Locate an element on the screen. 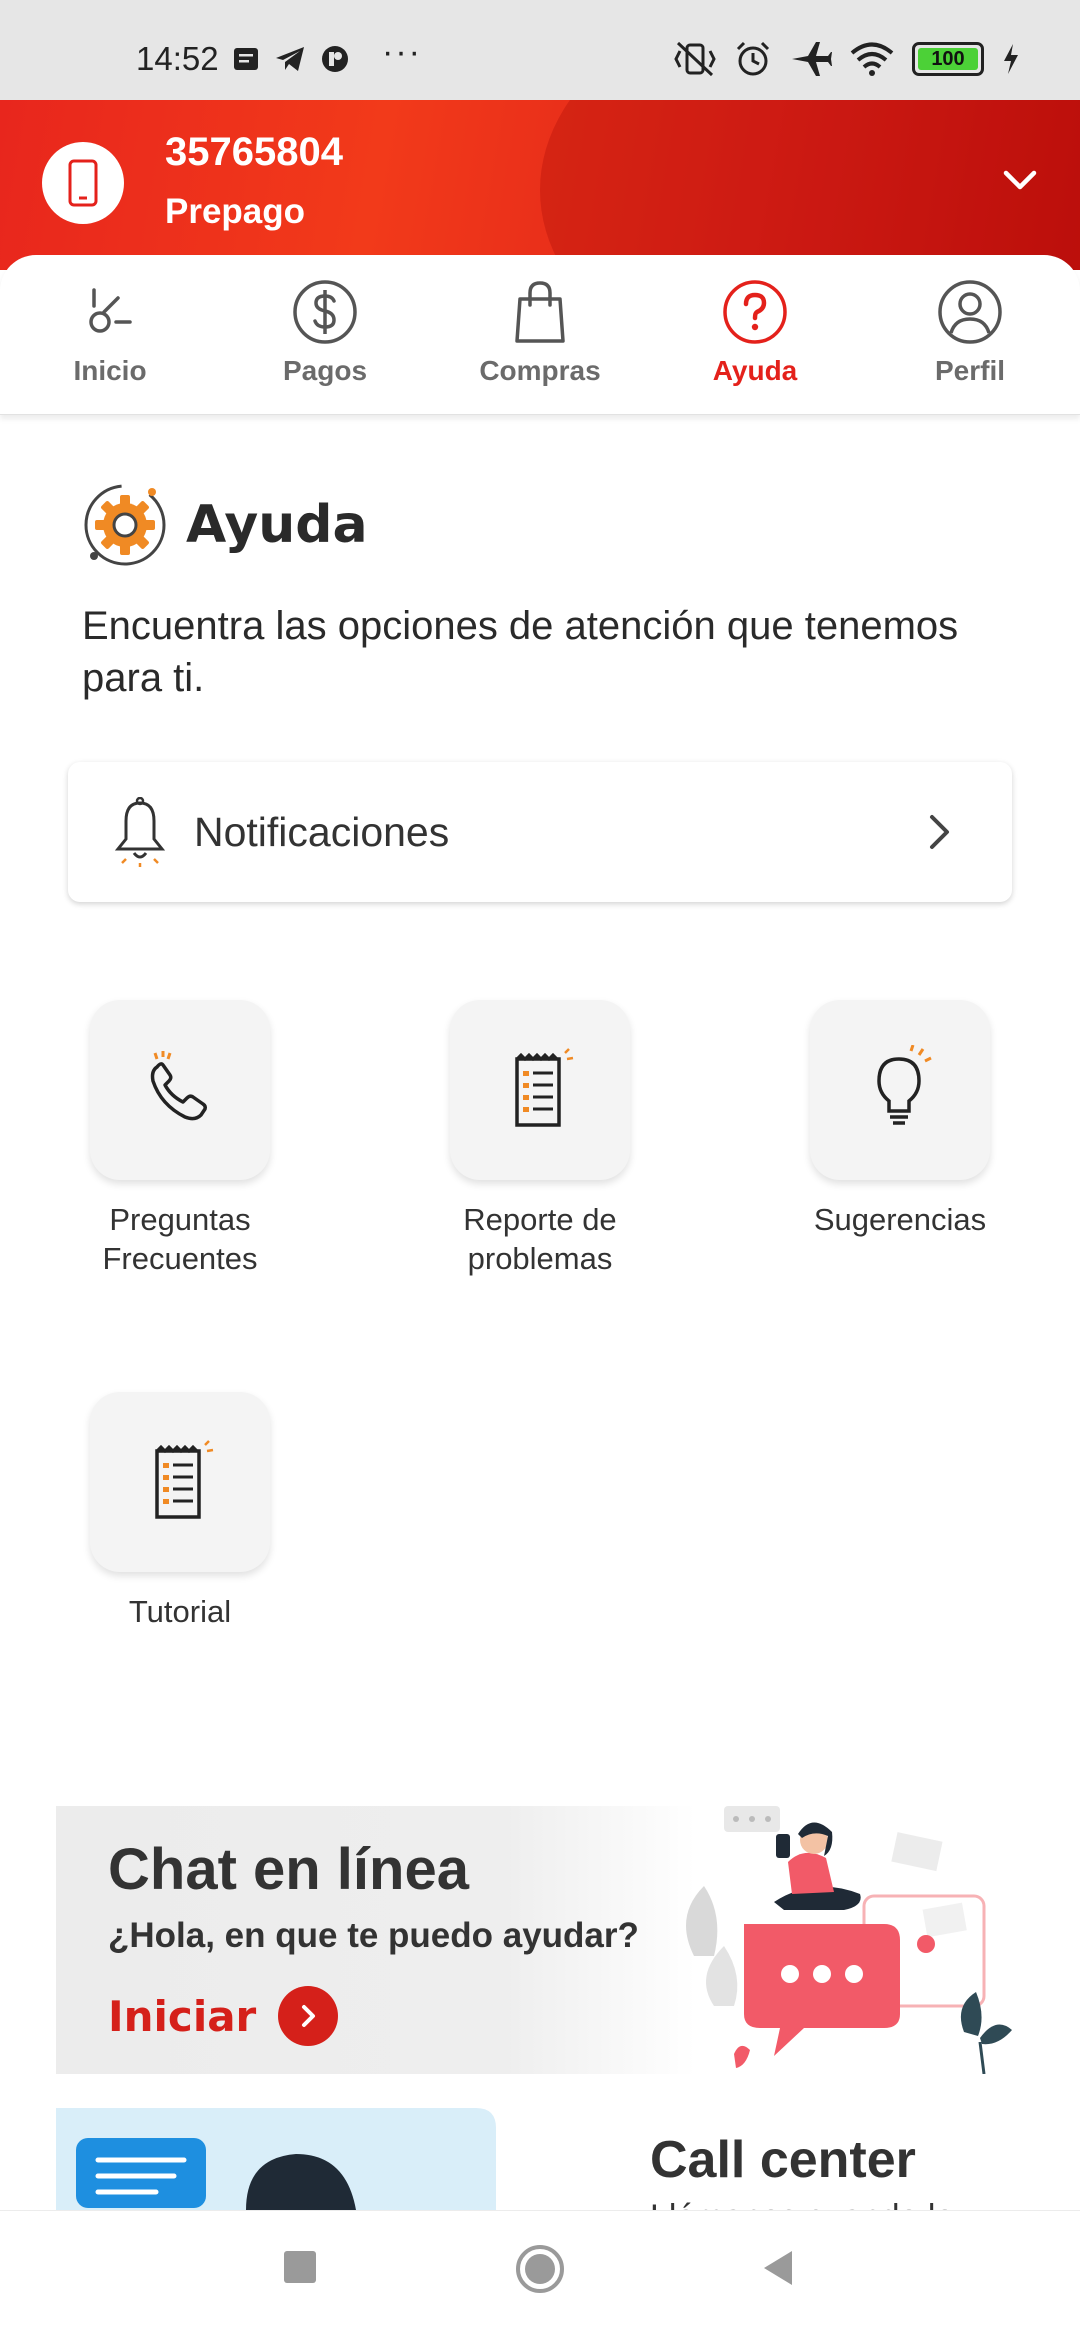 This screenshot has height=2340, width=1080. status-bar: 14:52 ··· 100 is located at coordinates (540, 50).